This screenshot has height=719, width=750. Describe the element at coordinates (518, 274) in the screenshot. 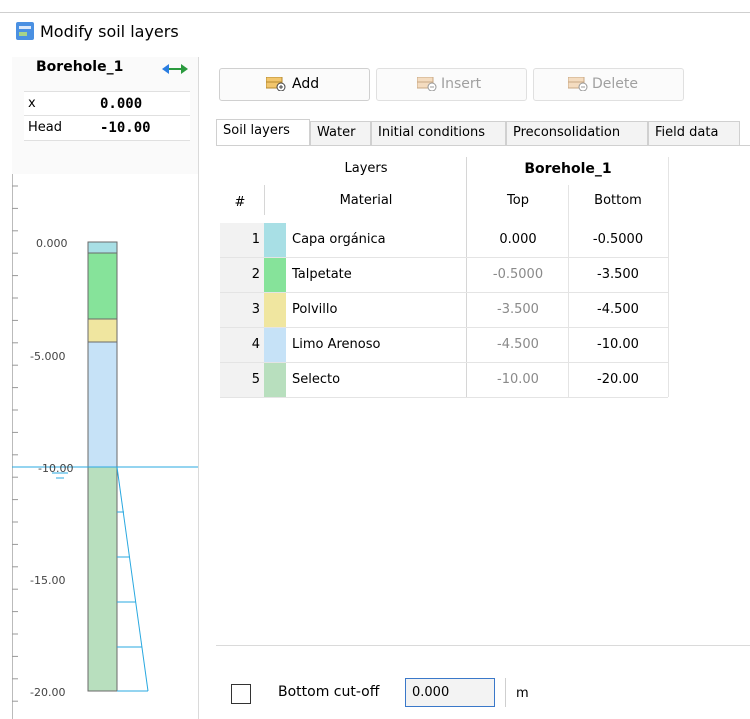

I see `layer-top: -0.5000` at that location.